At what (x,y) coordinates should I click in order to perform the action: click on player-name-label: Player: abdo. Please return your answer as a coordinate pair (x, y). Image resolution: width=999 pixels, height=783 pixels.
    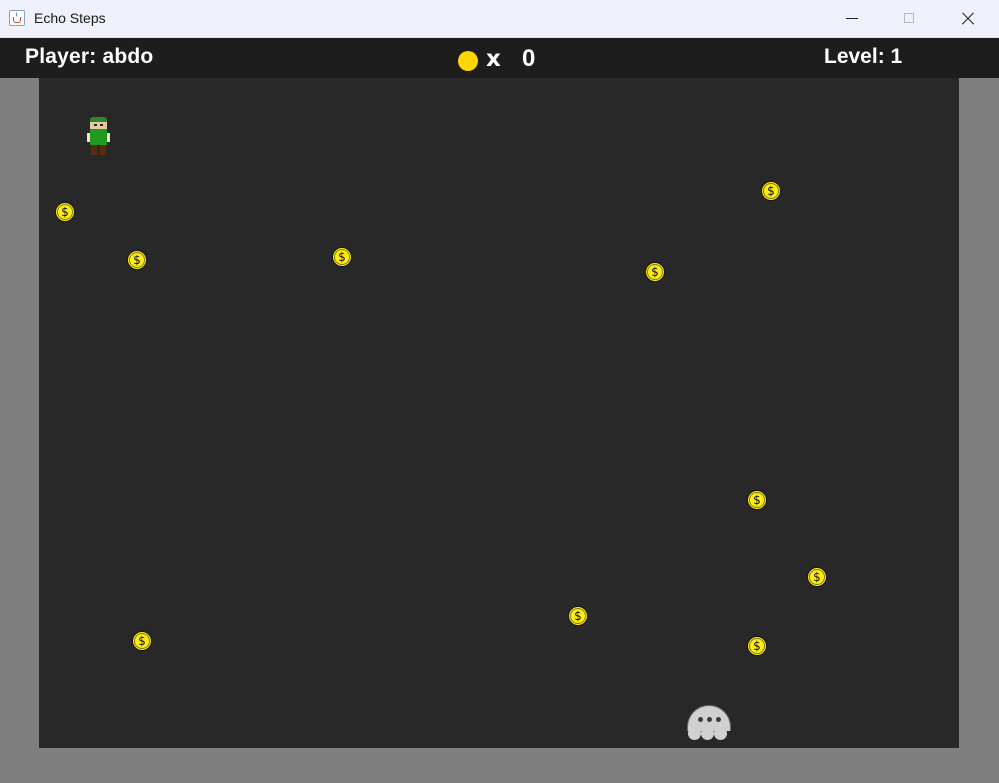
    Looking at the image, I should click on (89, 56).